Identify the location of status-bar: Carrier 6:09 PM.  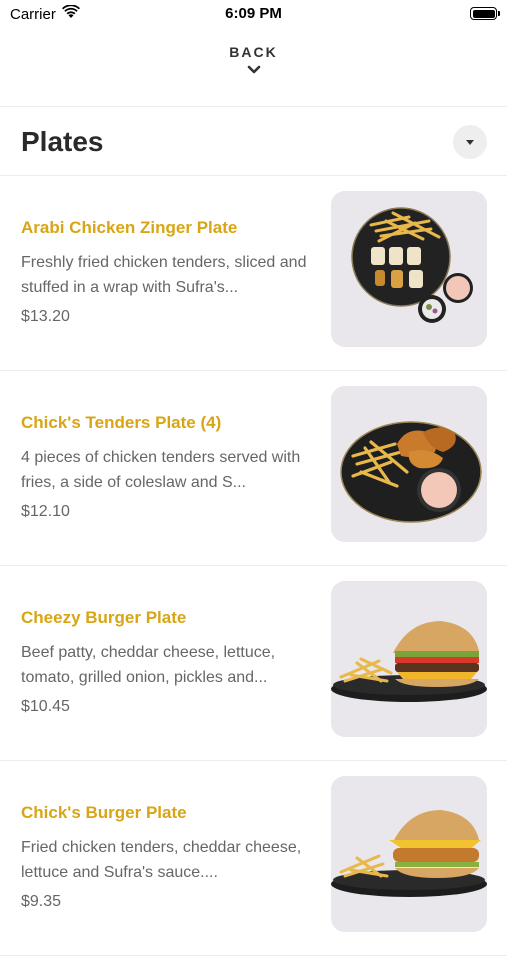
(253, 14).